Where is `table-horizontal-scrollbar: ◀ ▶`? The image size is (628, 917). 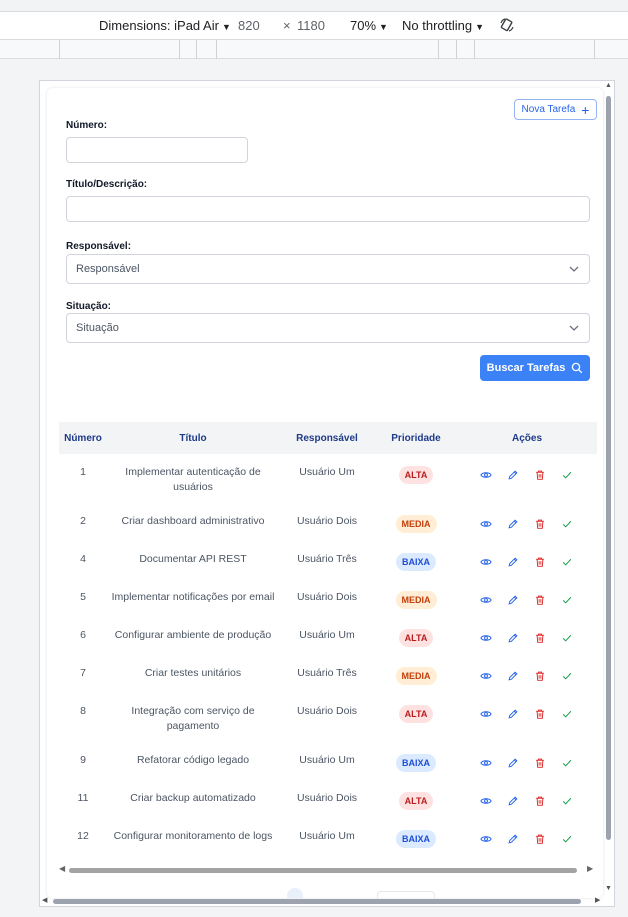
table-horizontal-scrollbar: ◀ ▶ is located at coordinates (328, 870).